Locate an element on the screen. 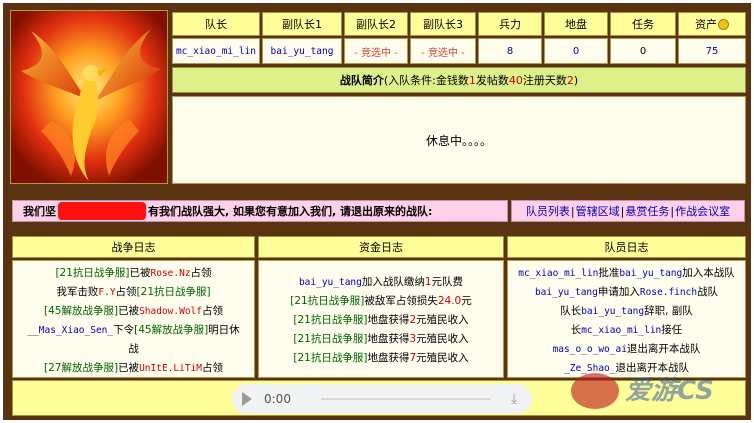 The width and height of the screenshot is (754, 423). log-line: mc_xiao_mi_lin批准bai_yu_tang加入本战队 is located at coordinates (626, 273).